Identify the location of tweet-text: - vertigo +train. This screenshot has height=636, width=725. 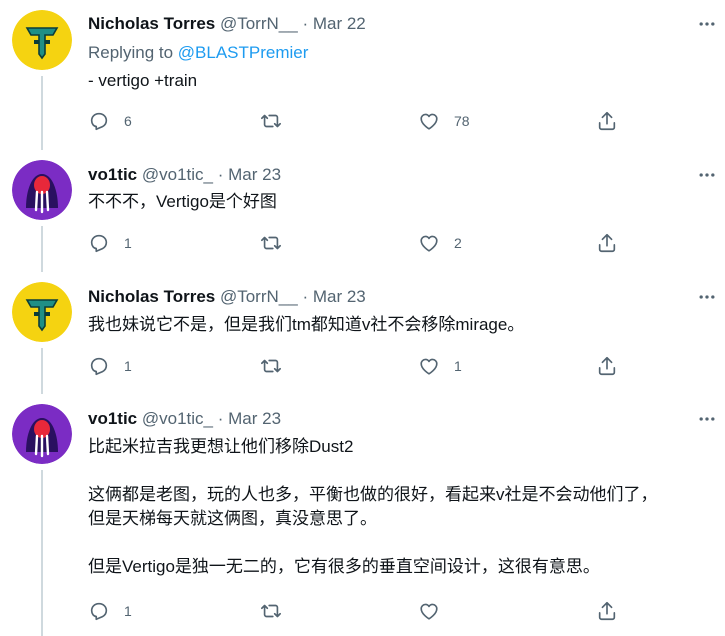
(143, 80).